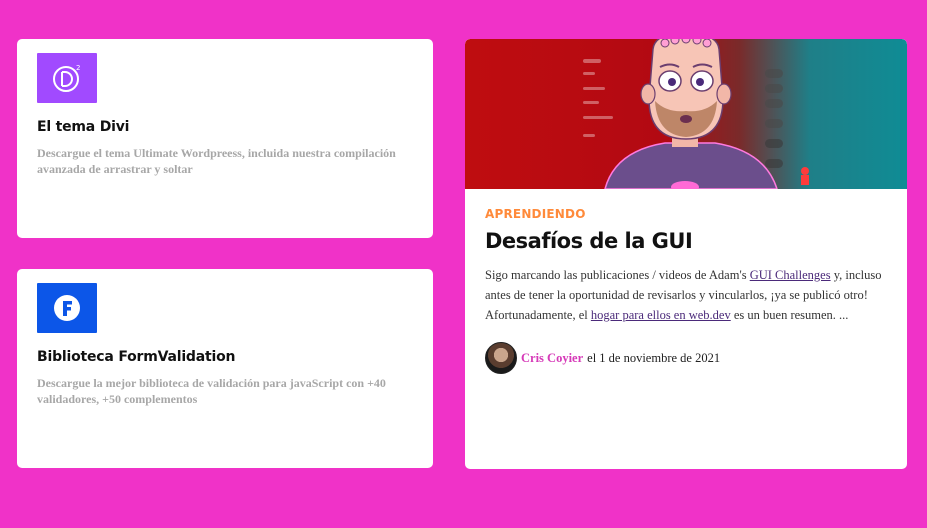  Describe the element at coordinates (501, 358) in the screenshot. I see `author-avatar` at that location.